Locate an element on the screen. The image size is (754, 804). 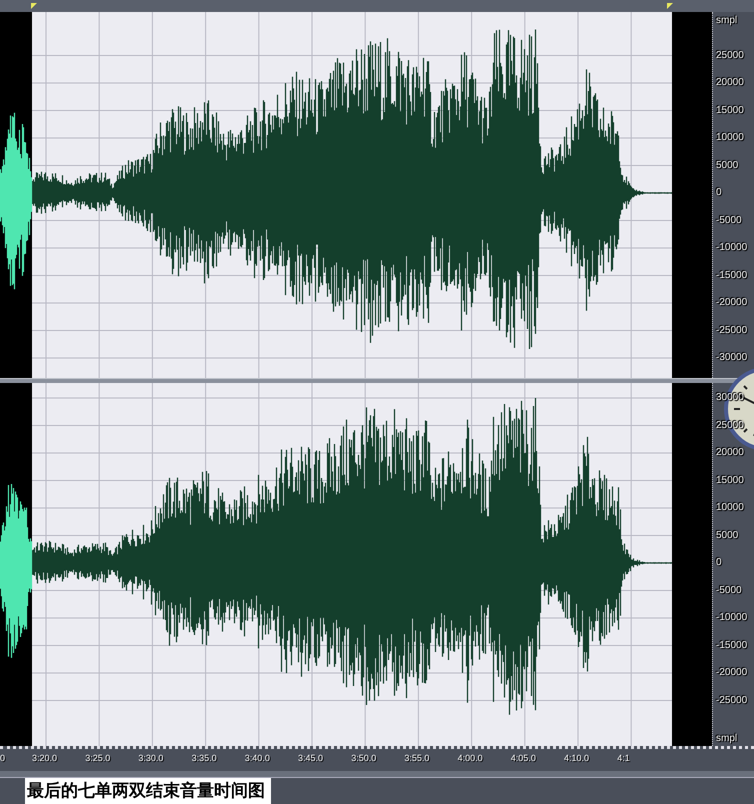
time-label: 0 is located at coordinates (3, 758).